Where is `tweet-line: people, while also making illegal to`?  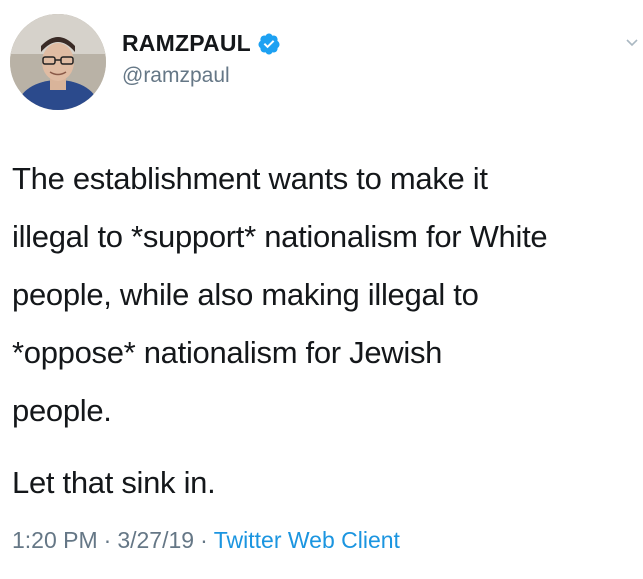 tweet-line: people, while also making illegal to is located at coordinates (245, 294).